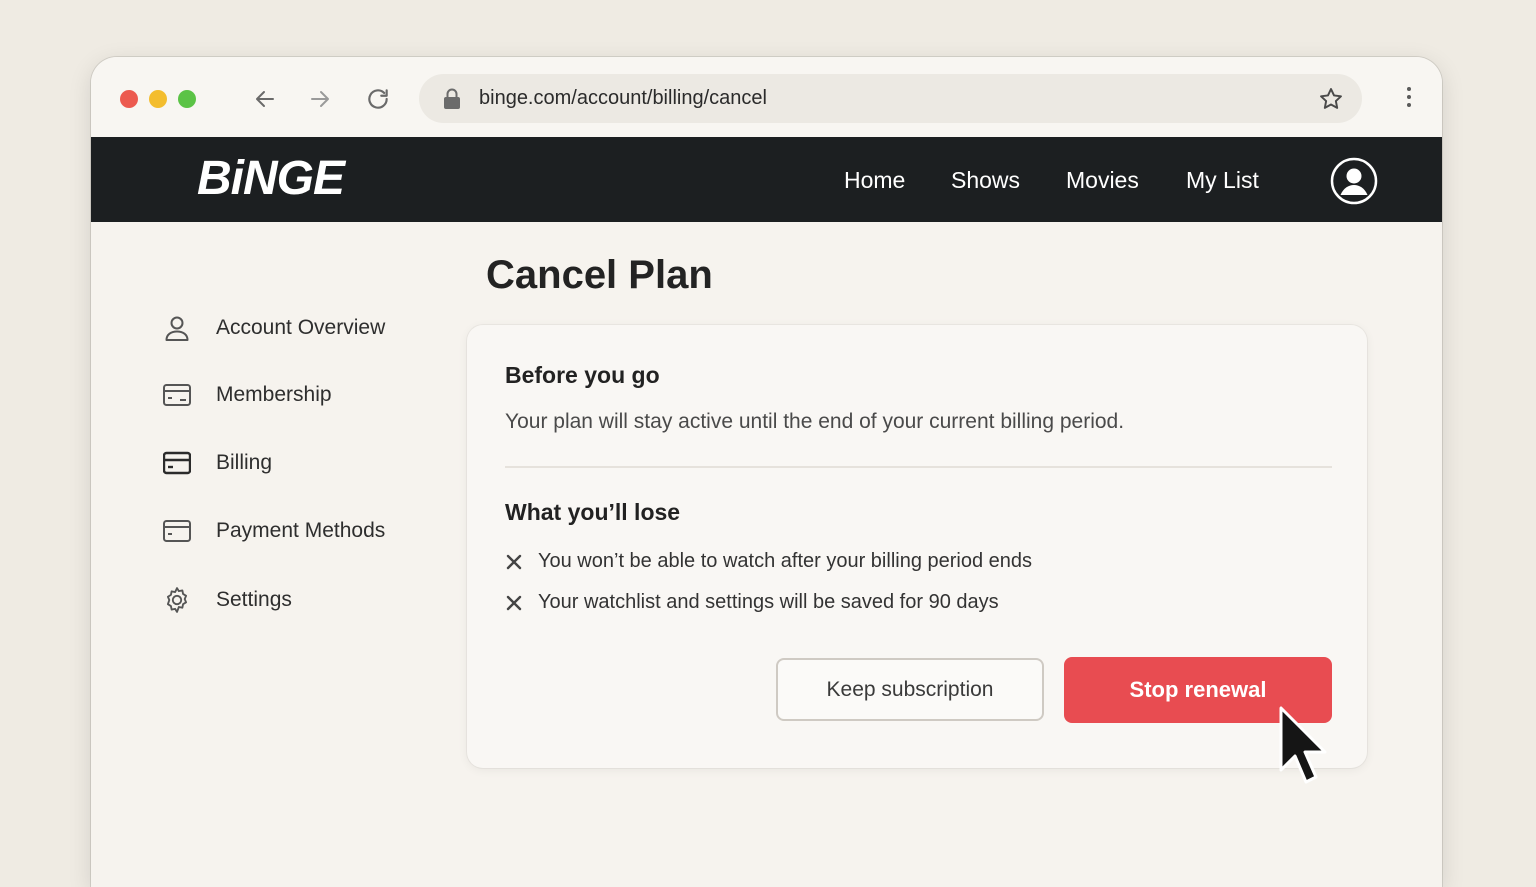 The width and height of the screenshot is (1536, 887). What do you see at coordinates (623, 98) in the screenshot?
I see `url-text: binge.com/account/billing/cancel` at bounding box center [623, 98].